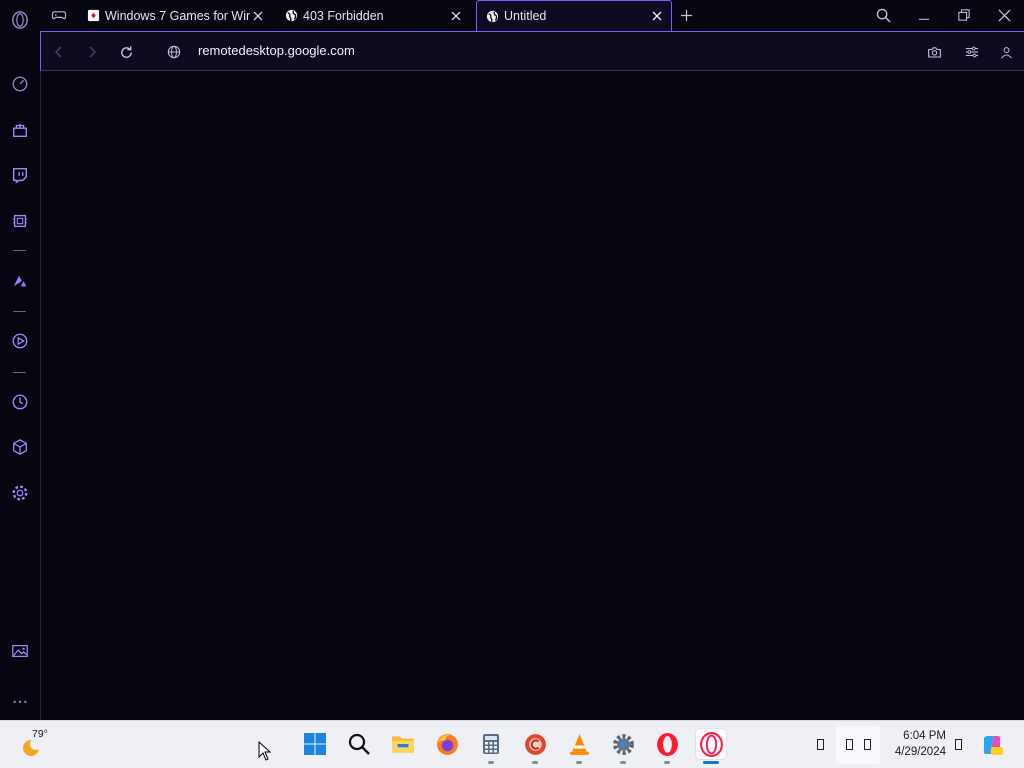  I want to click on tab-windows-7-games: Windows 7 Games for Win, so click(175, 15).